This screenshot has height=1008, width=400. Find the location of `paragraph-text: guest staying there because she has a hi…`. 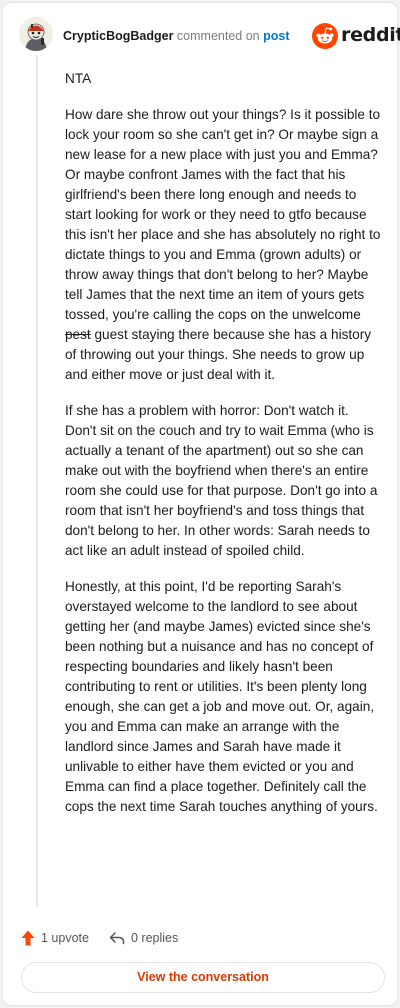

paragraph-text: guest staying there because she has a hi… is located at coordinates (218, 354).